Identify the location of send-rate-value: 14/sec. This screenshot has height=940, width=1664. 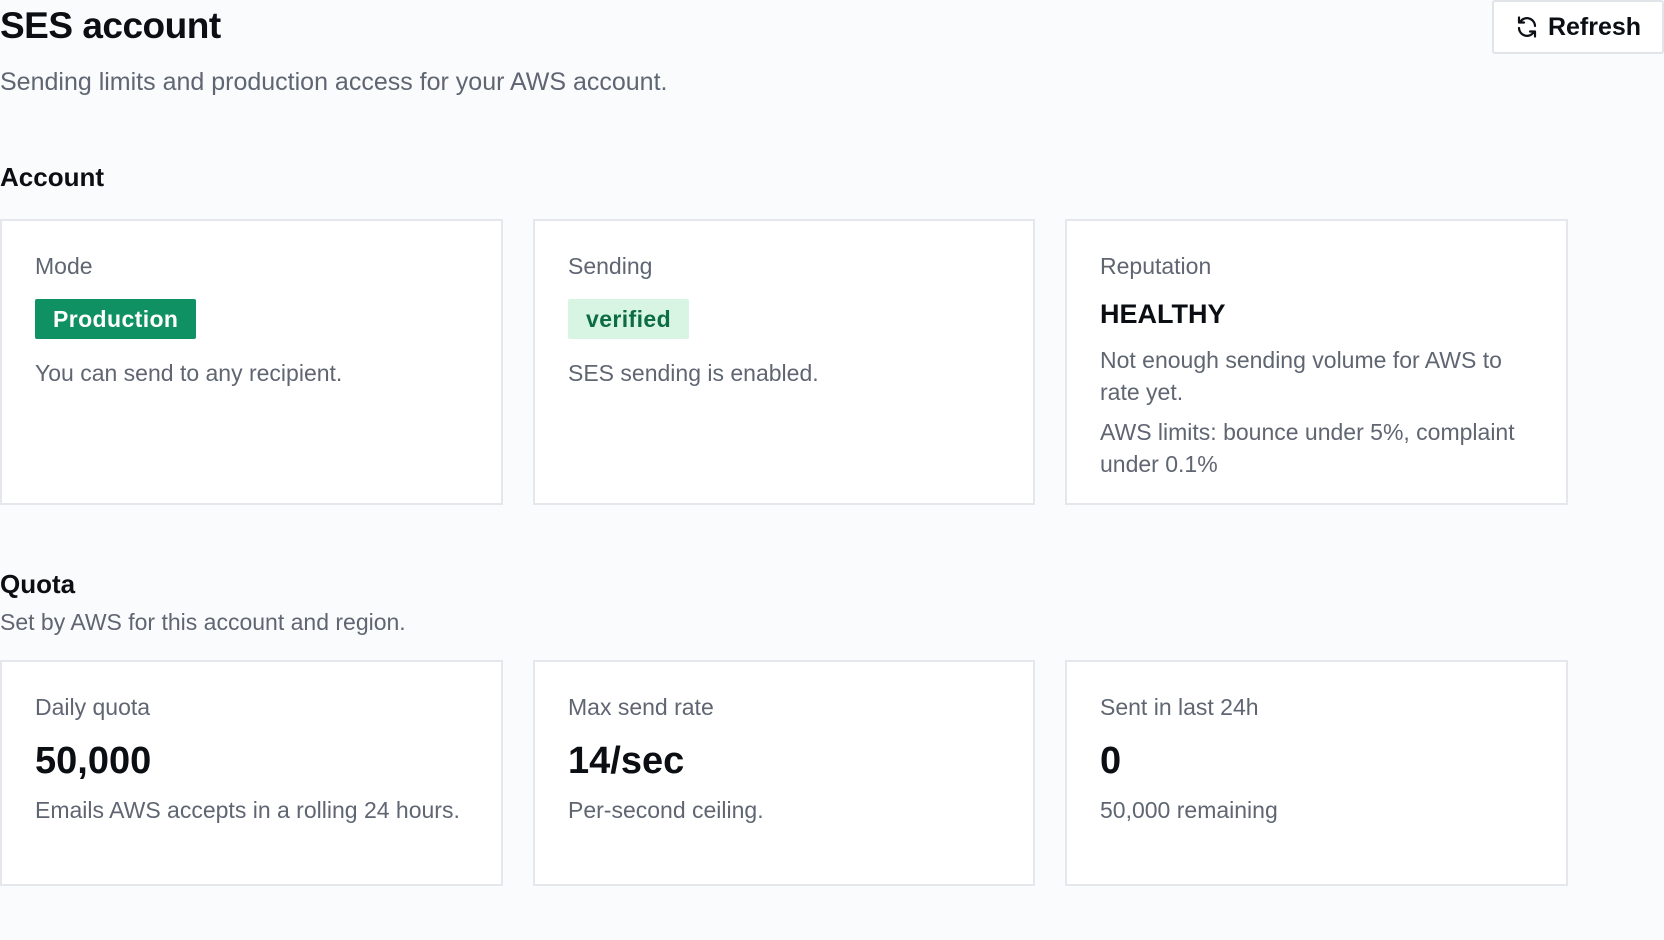
(626, 761).